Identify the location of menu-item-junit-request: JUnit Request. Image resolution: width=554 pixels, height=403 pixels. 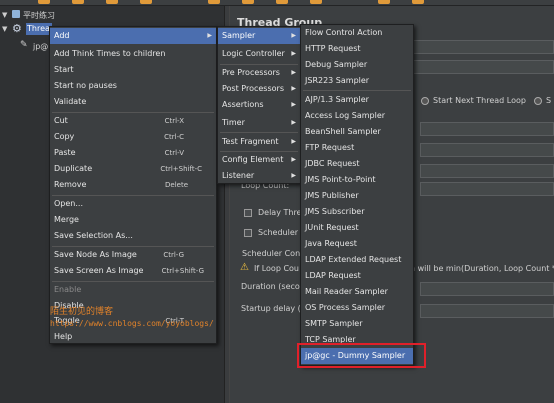
(357, 228).